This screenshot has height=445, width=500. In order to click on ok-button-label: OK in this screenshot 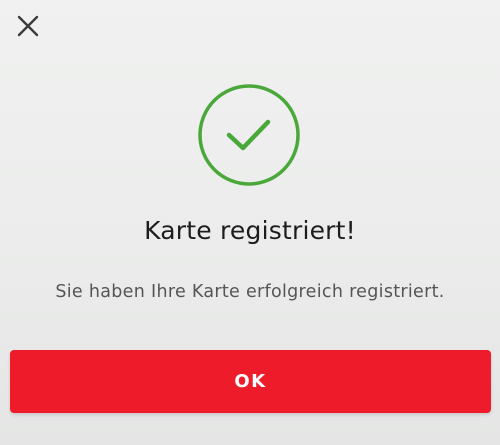, I will do `click(250, 381)`.